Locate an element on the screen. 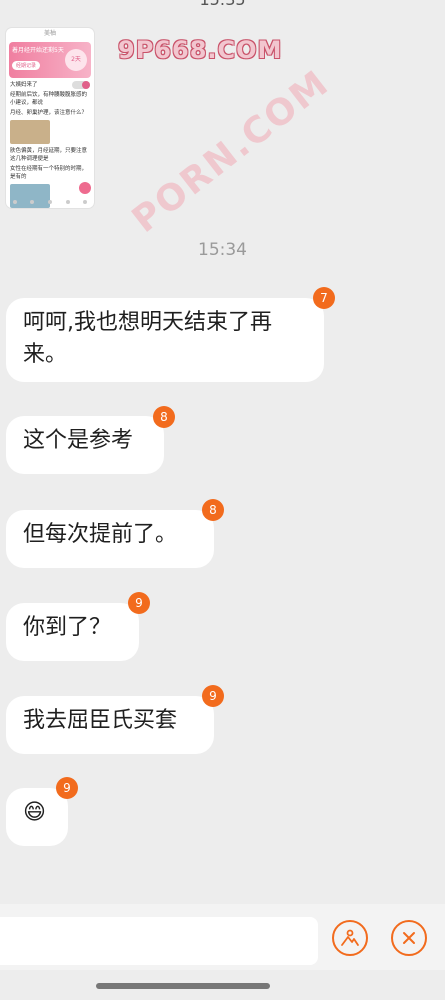  close-button is located at coordinates (409, 938).